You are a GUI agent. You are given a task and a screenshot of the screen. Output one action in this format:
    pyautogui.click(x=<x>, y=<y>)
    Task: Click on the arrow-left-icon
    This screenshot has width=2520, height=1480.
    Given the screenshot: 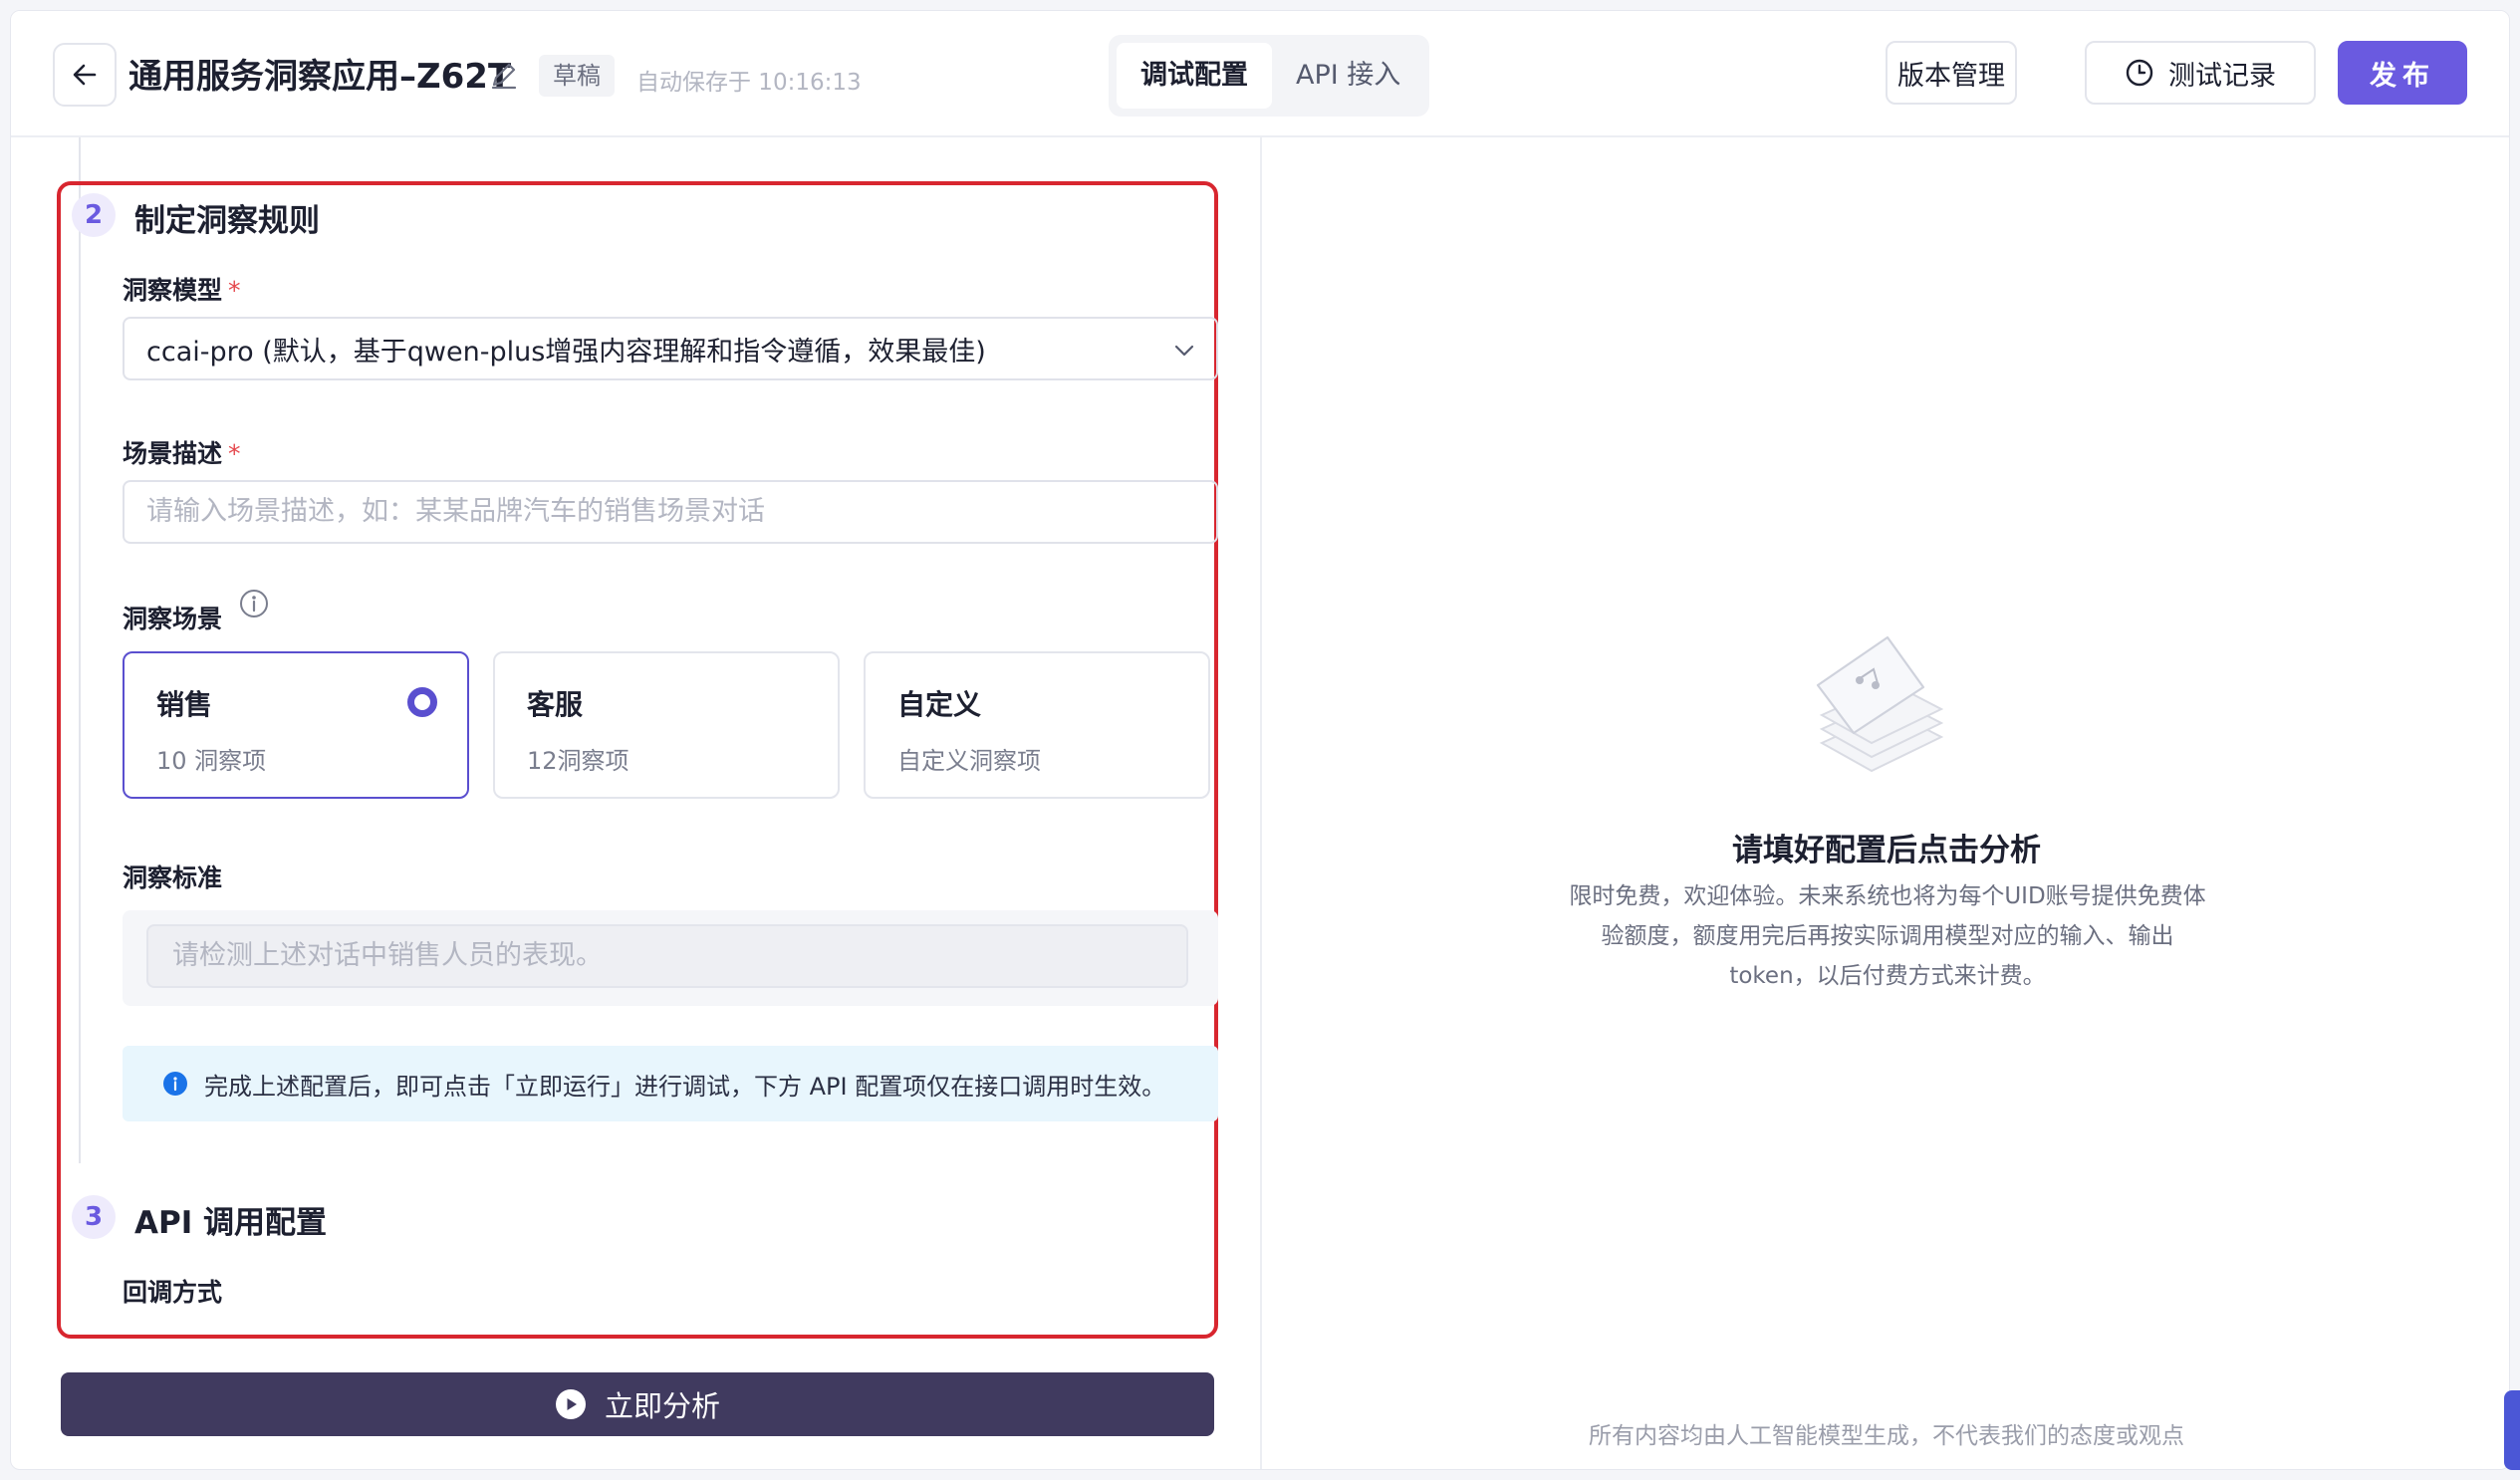 What is the action you would take?
    pyautogui.click(x=85, y=75)
    